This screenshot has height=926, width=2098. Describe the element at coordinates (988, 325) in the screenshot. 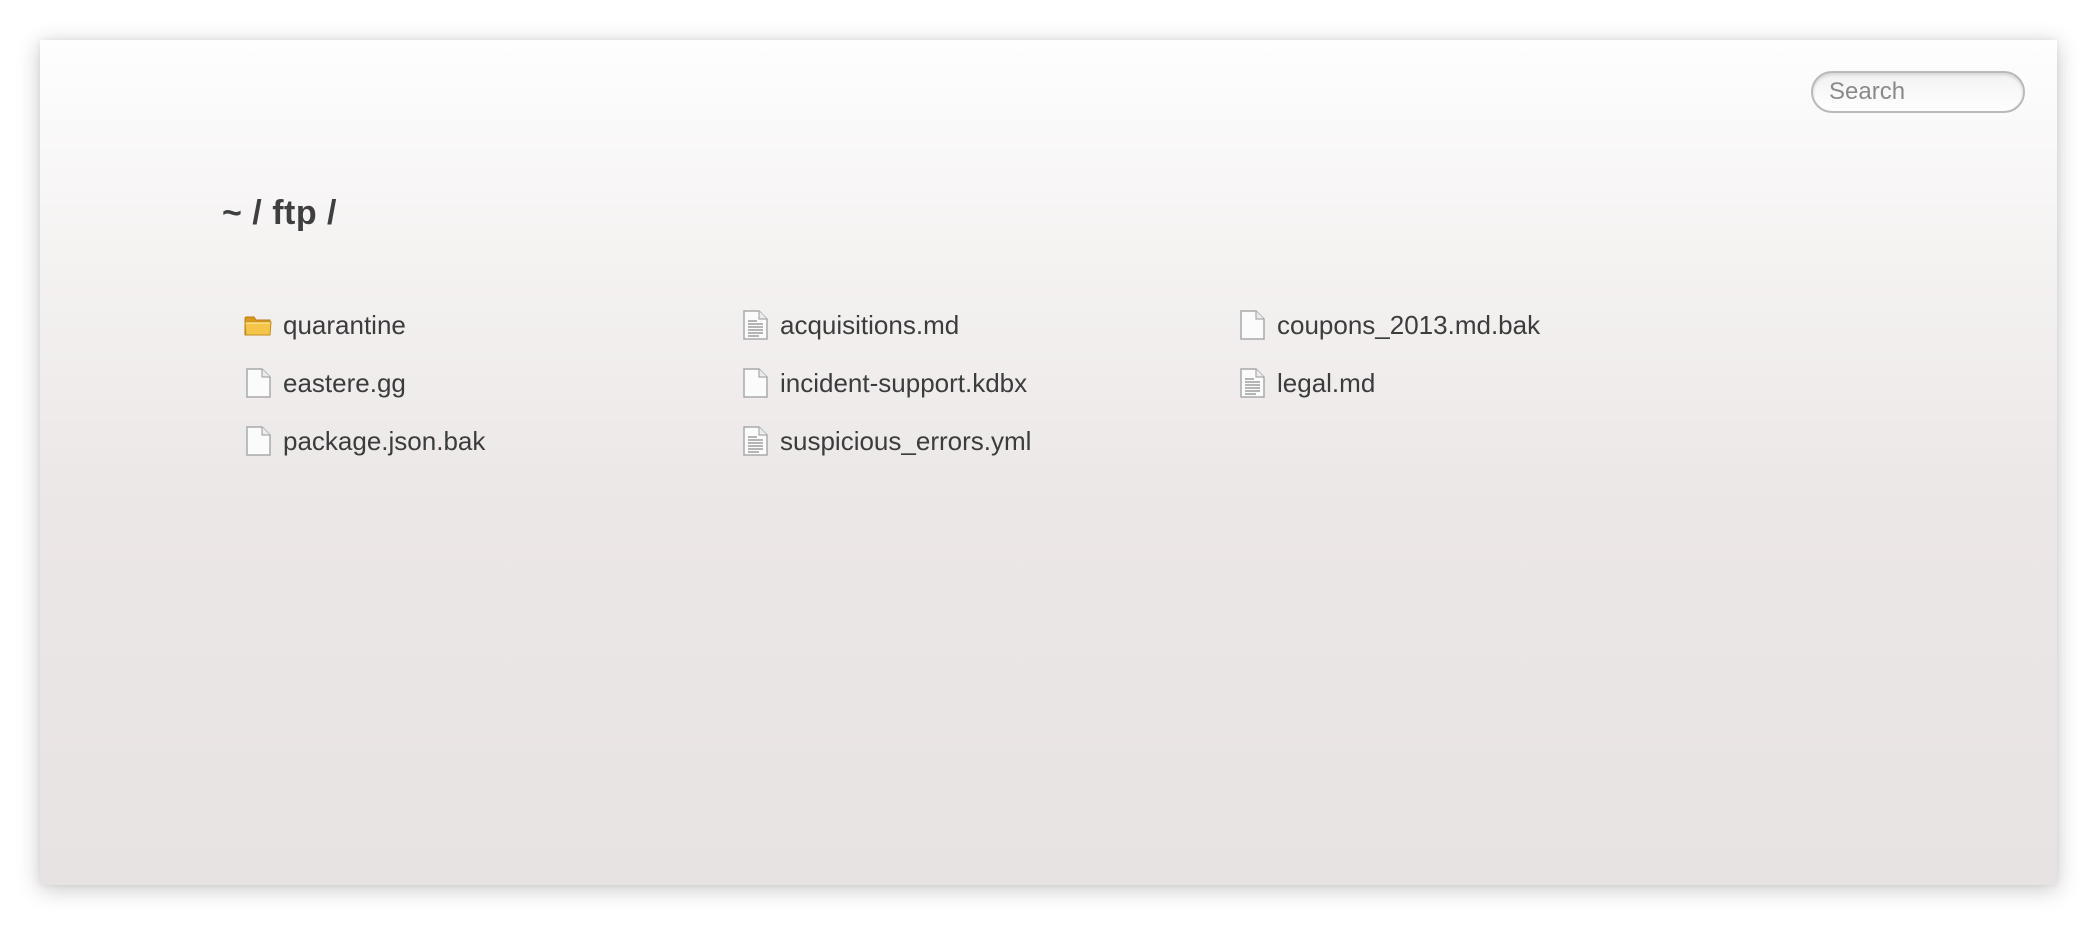

I see `list-item-file: acquisitions.md` at that location.